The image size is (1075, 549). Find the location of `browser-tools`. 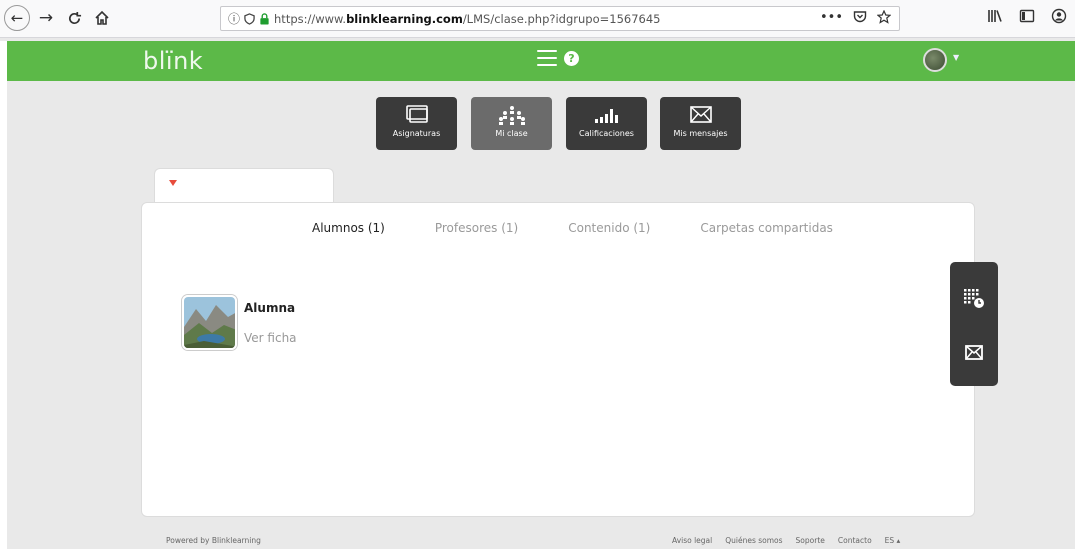

browser-tools is located at coordinates (1027, 16).